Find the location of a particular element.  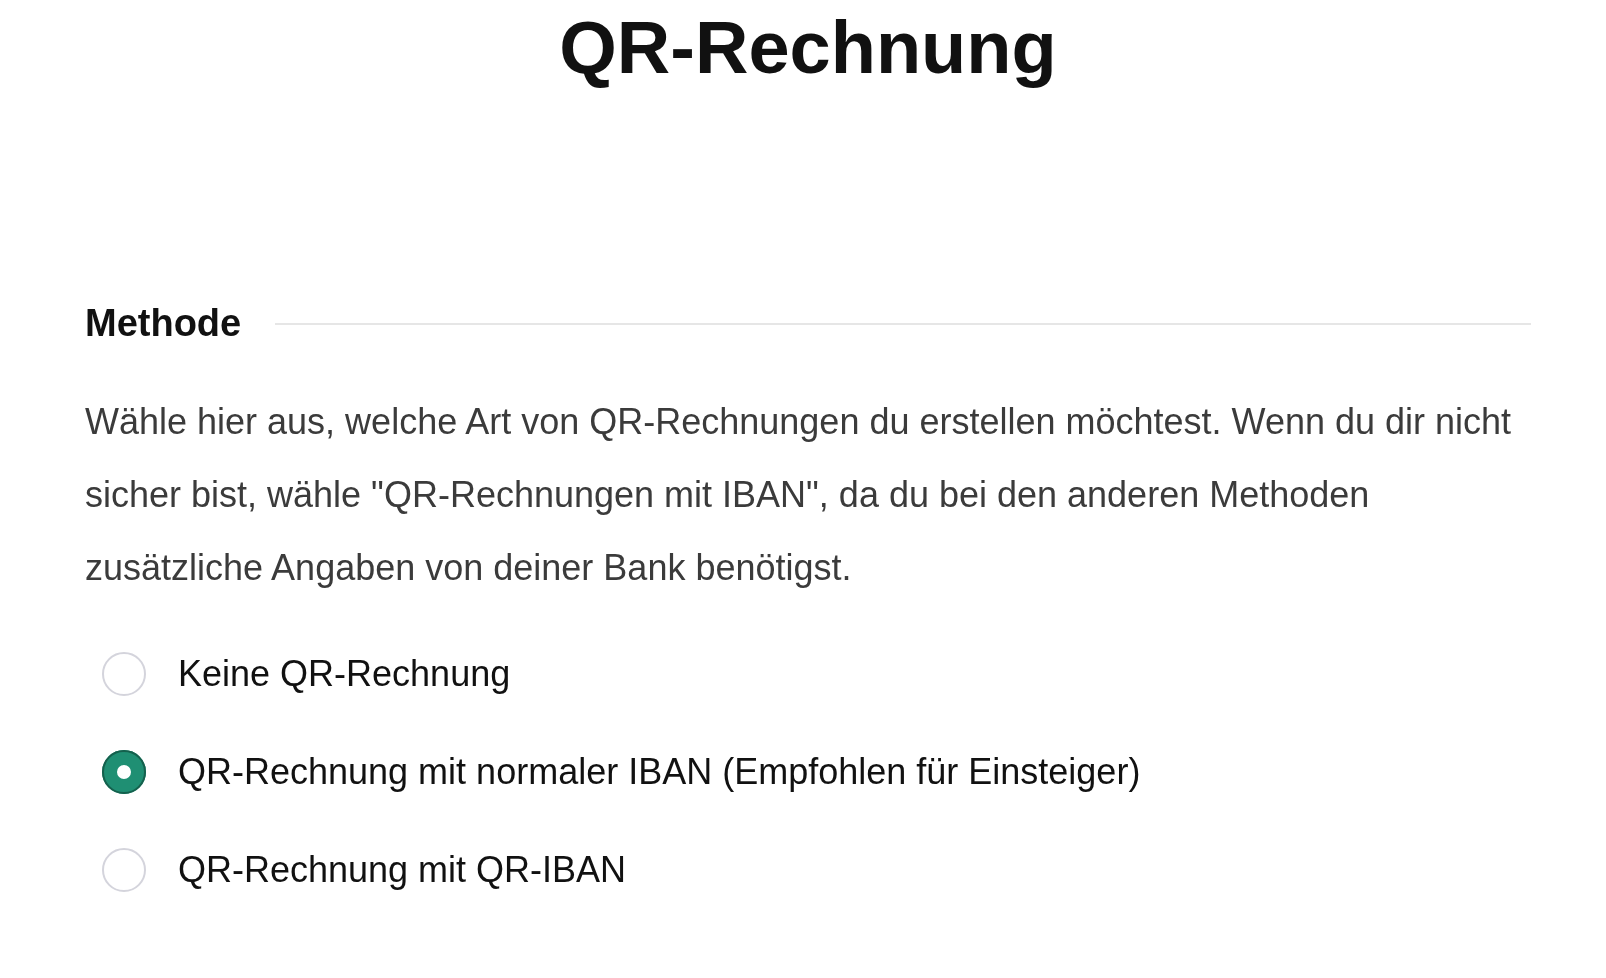

section-heading: Methode is located at coordinates (163, 323).